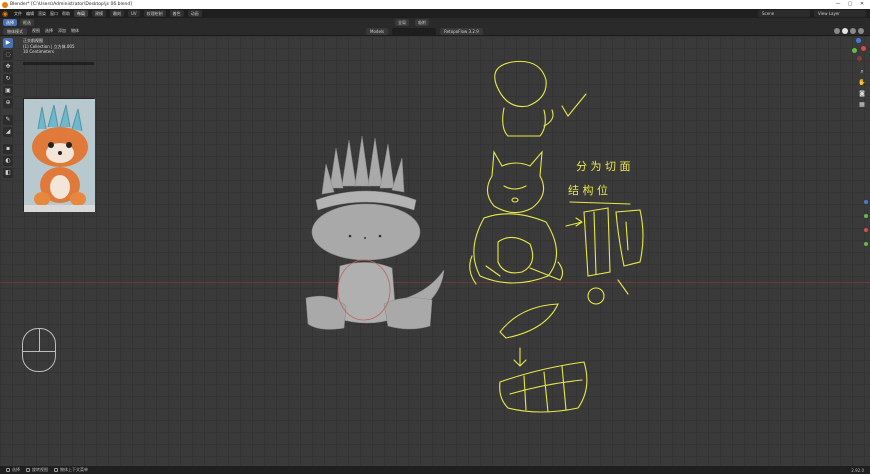 The width and height of the screenshot is (870, 474). Describe the element at coordinates (866, 223) in the screenshot. I see `right-edge-indicators` at that location.